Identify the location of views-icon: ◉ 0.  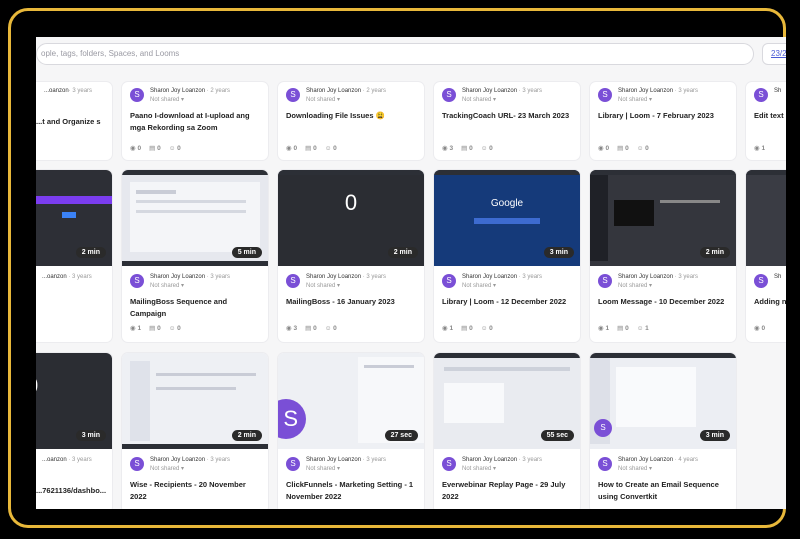
(136, 148).